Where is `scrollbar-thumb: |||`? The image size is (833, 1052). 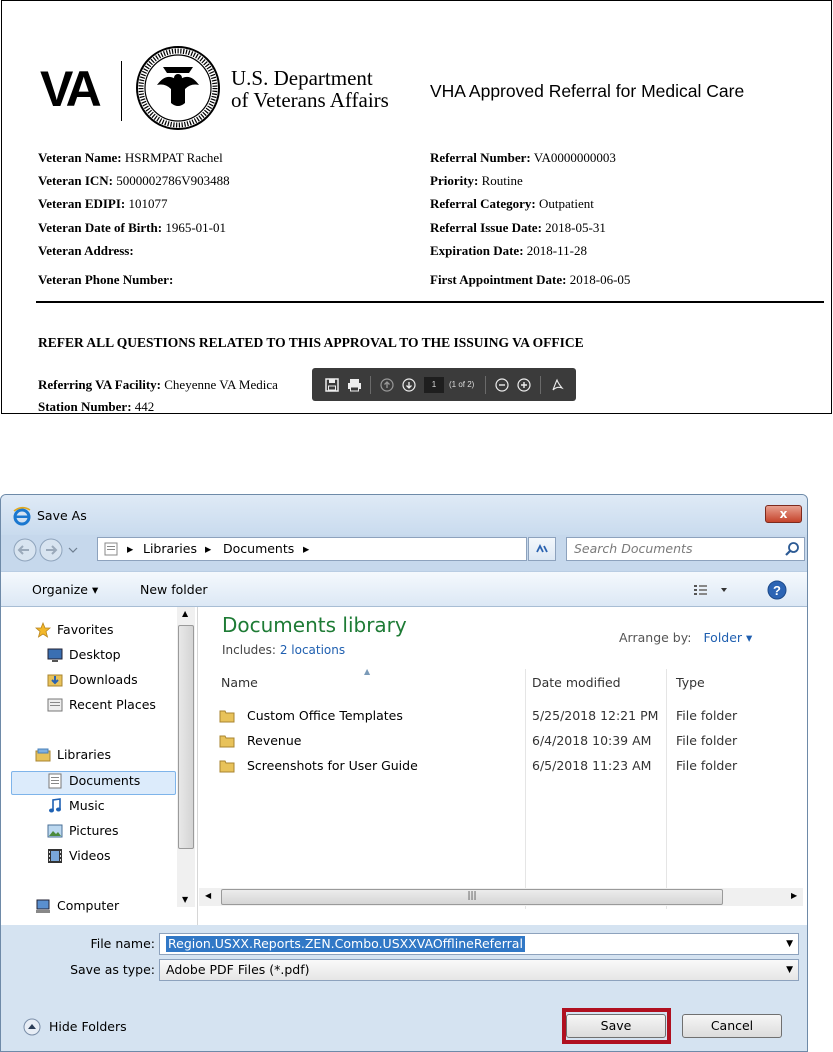
scrollbar-thumb: ||| is located at coordinates (472, 897).